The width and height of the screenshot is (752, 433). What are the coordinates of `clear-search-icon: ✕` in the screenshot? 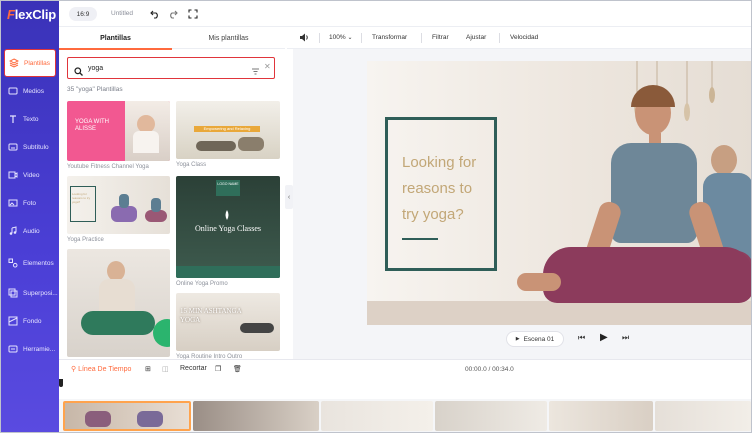 It's located at (267, 66).